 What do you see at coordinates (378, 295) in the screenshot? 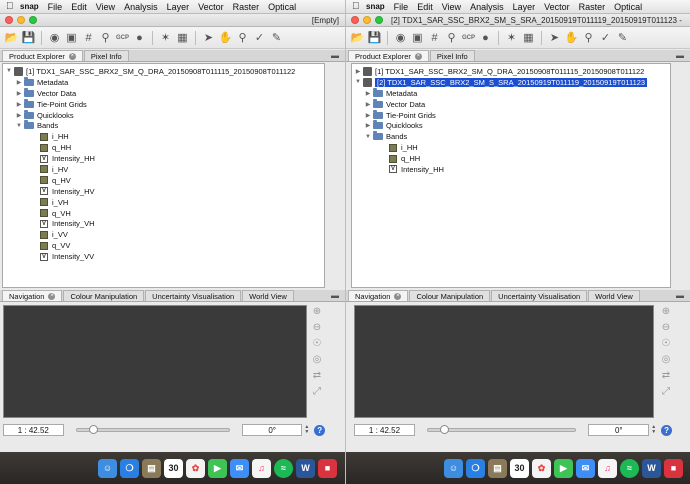
I see `tab-navigation: Navigation ×` at bounding box center [378, 295].